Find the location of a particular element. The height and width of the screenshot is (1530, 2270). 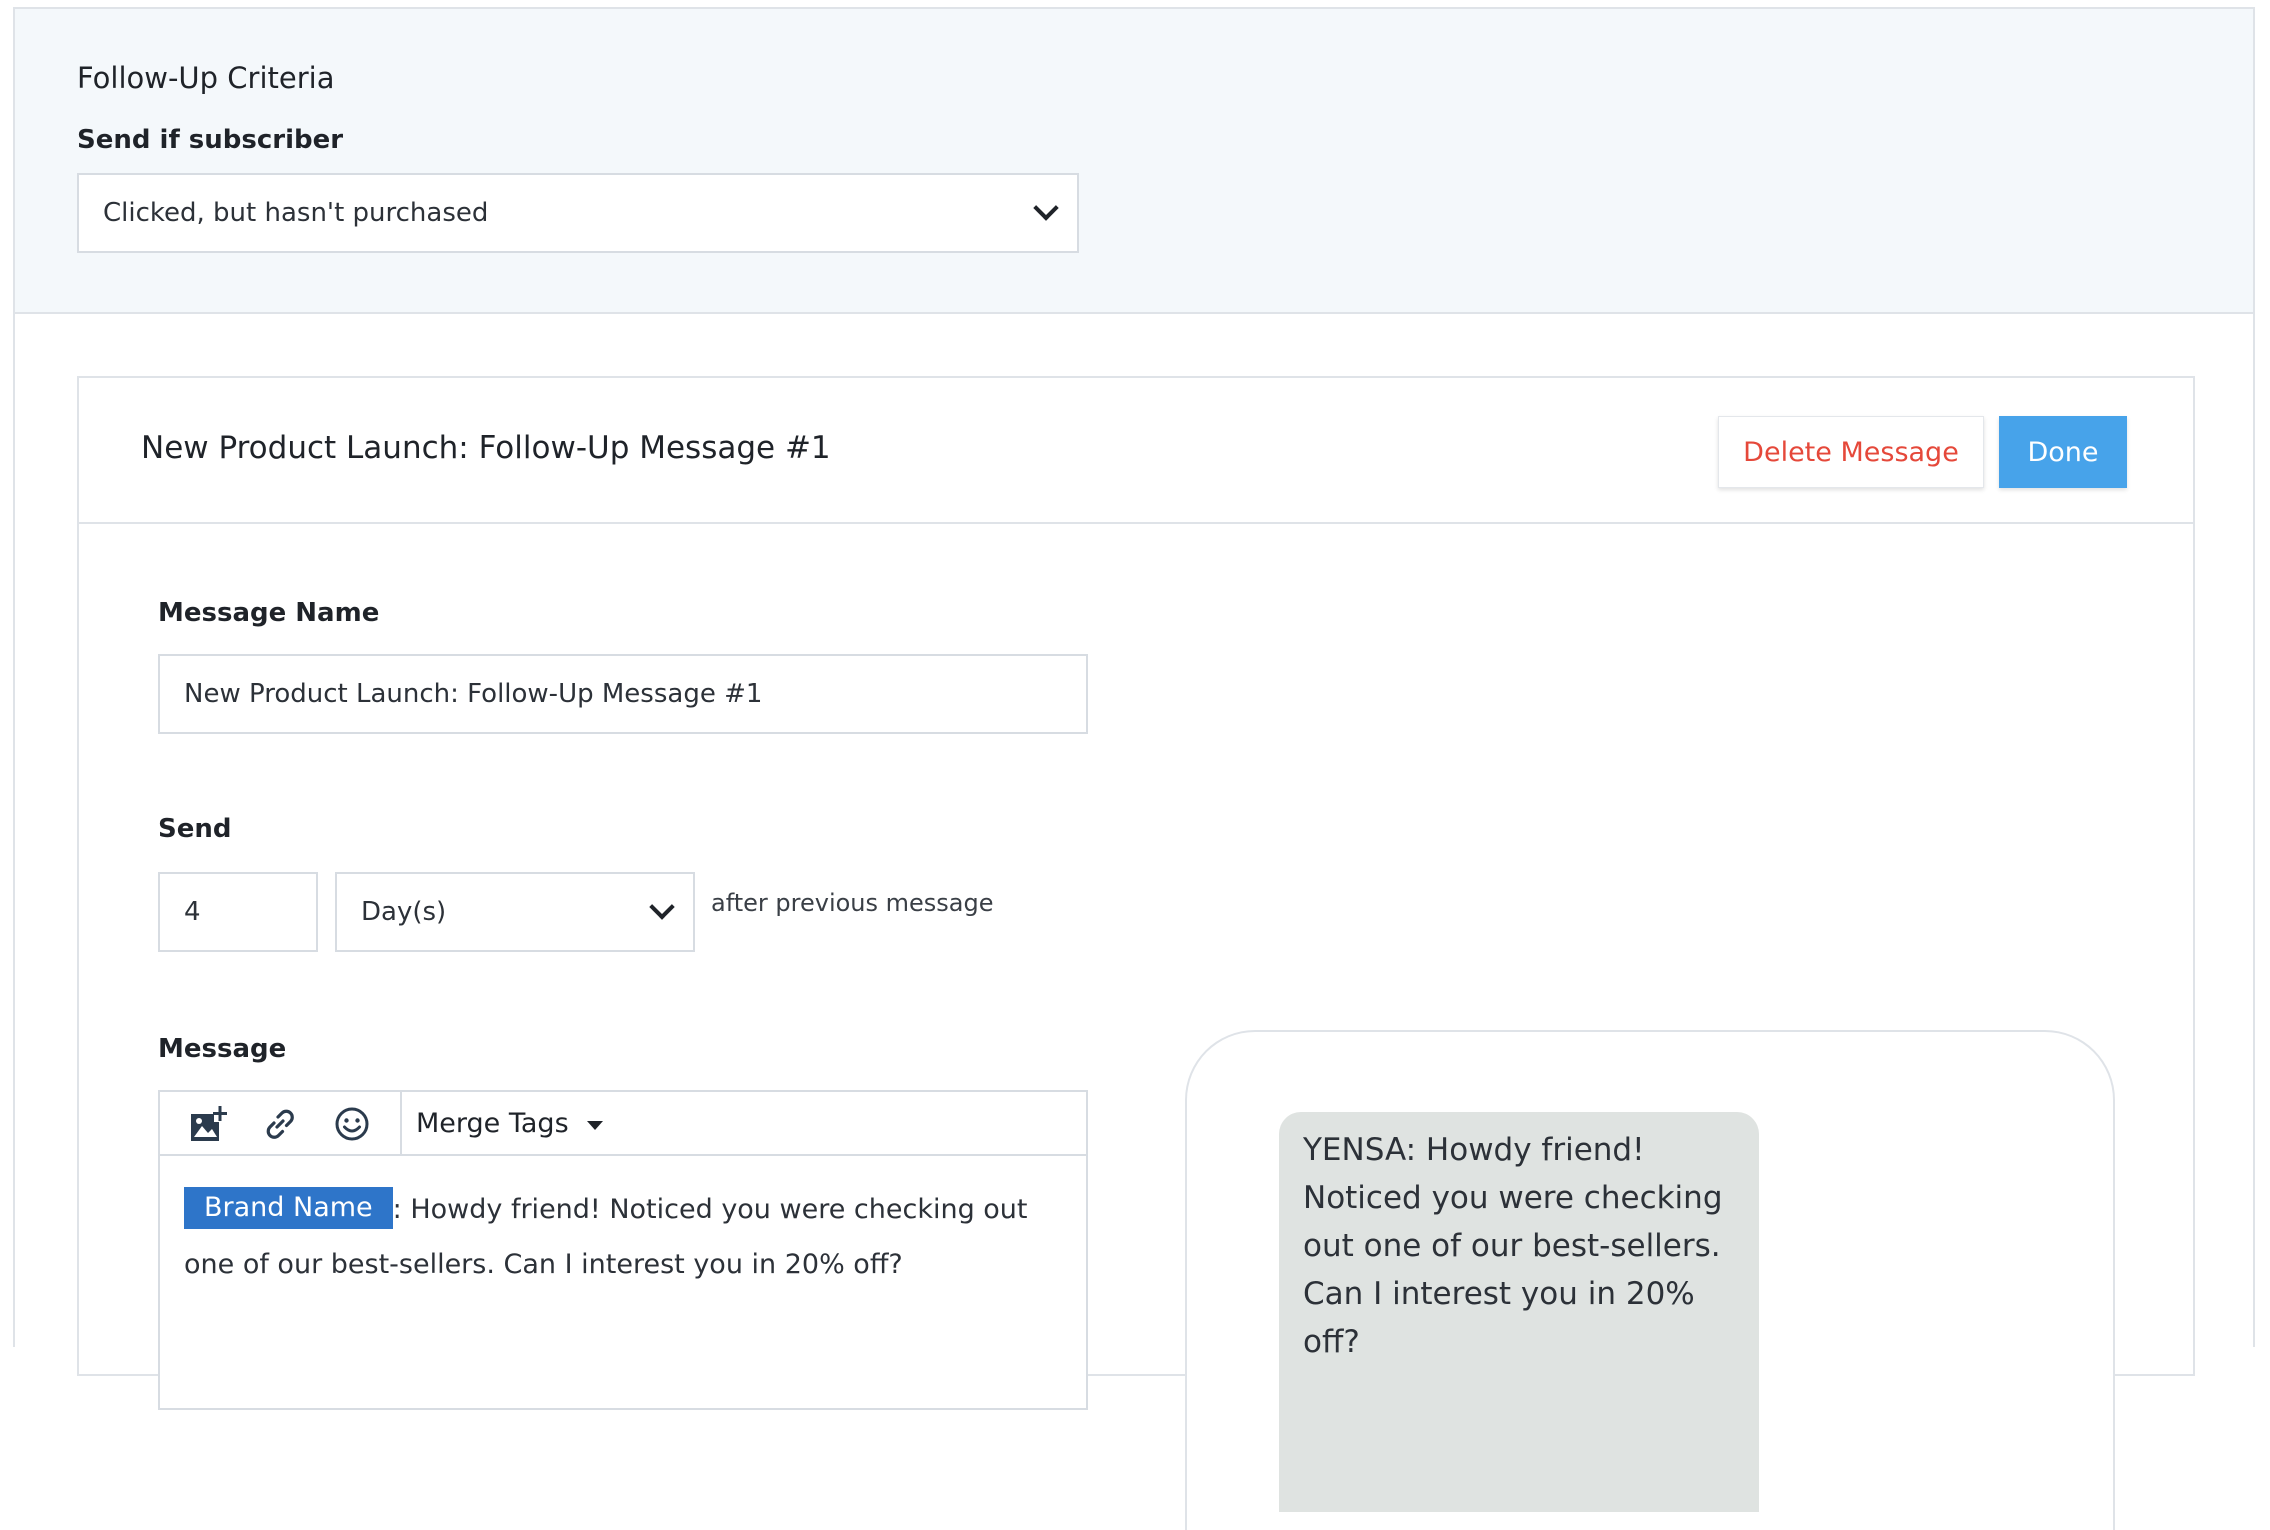

send-unit-select: Day(s) is located at coordinates (515, 912).